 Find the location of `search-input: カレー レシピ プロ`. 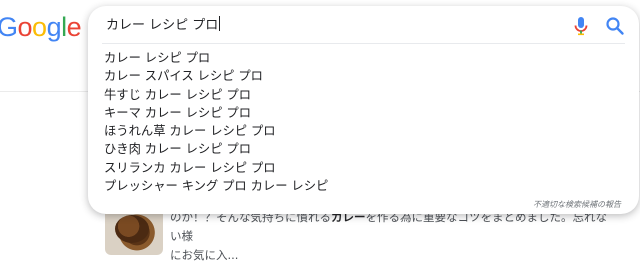

search-input: カレー レシピ プロ is located at coordinates (163, 26).